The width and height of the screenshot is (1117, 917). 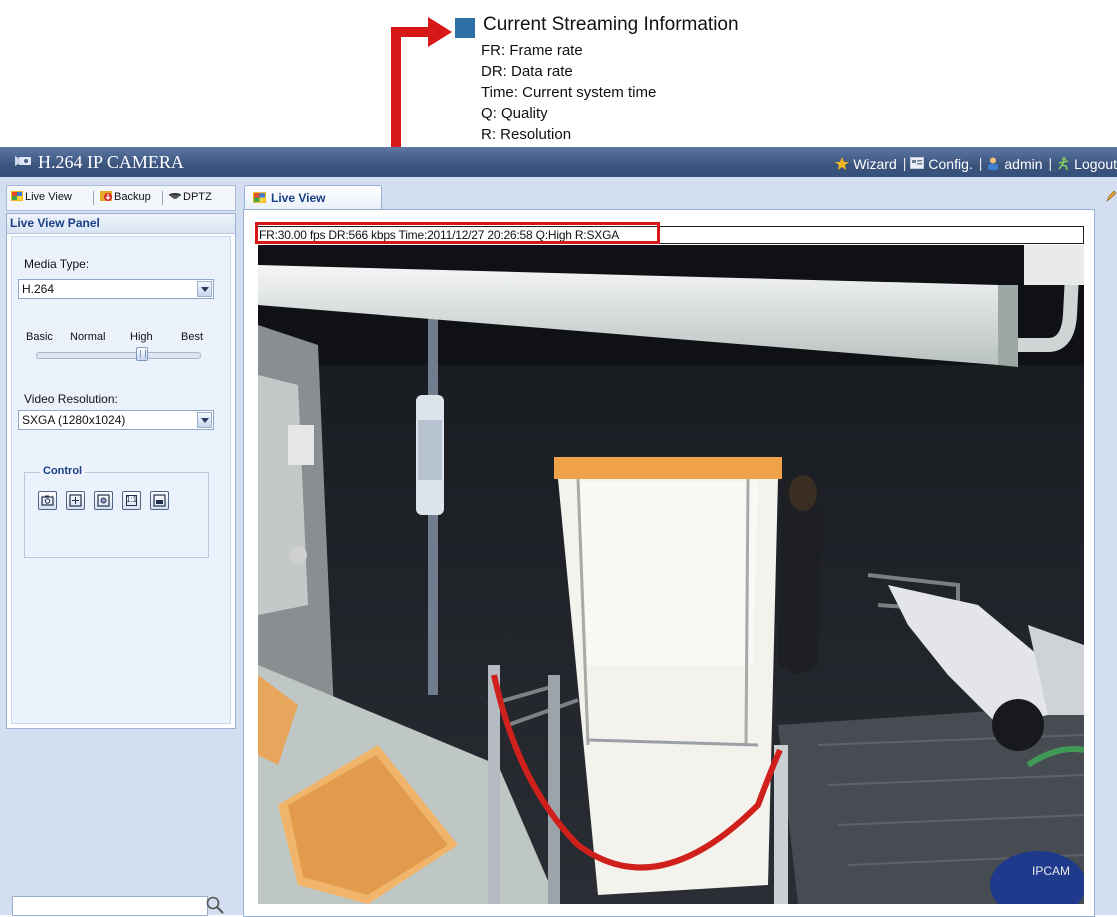 I want to click on snapshot-button, so click(x=47, y=500).